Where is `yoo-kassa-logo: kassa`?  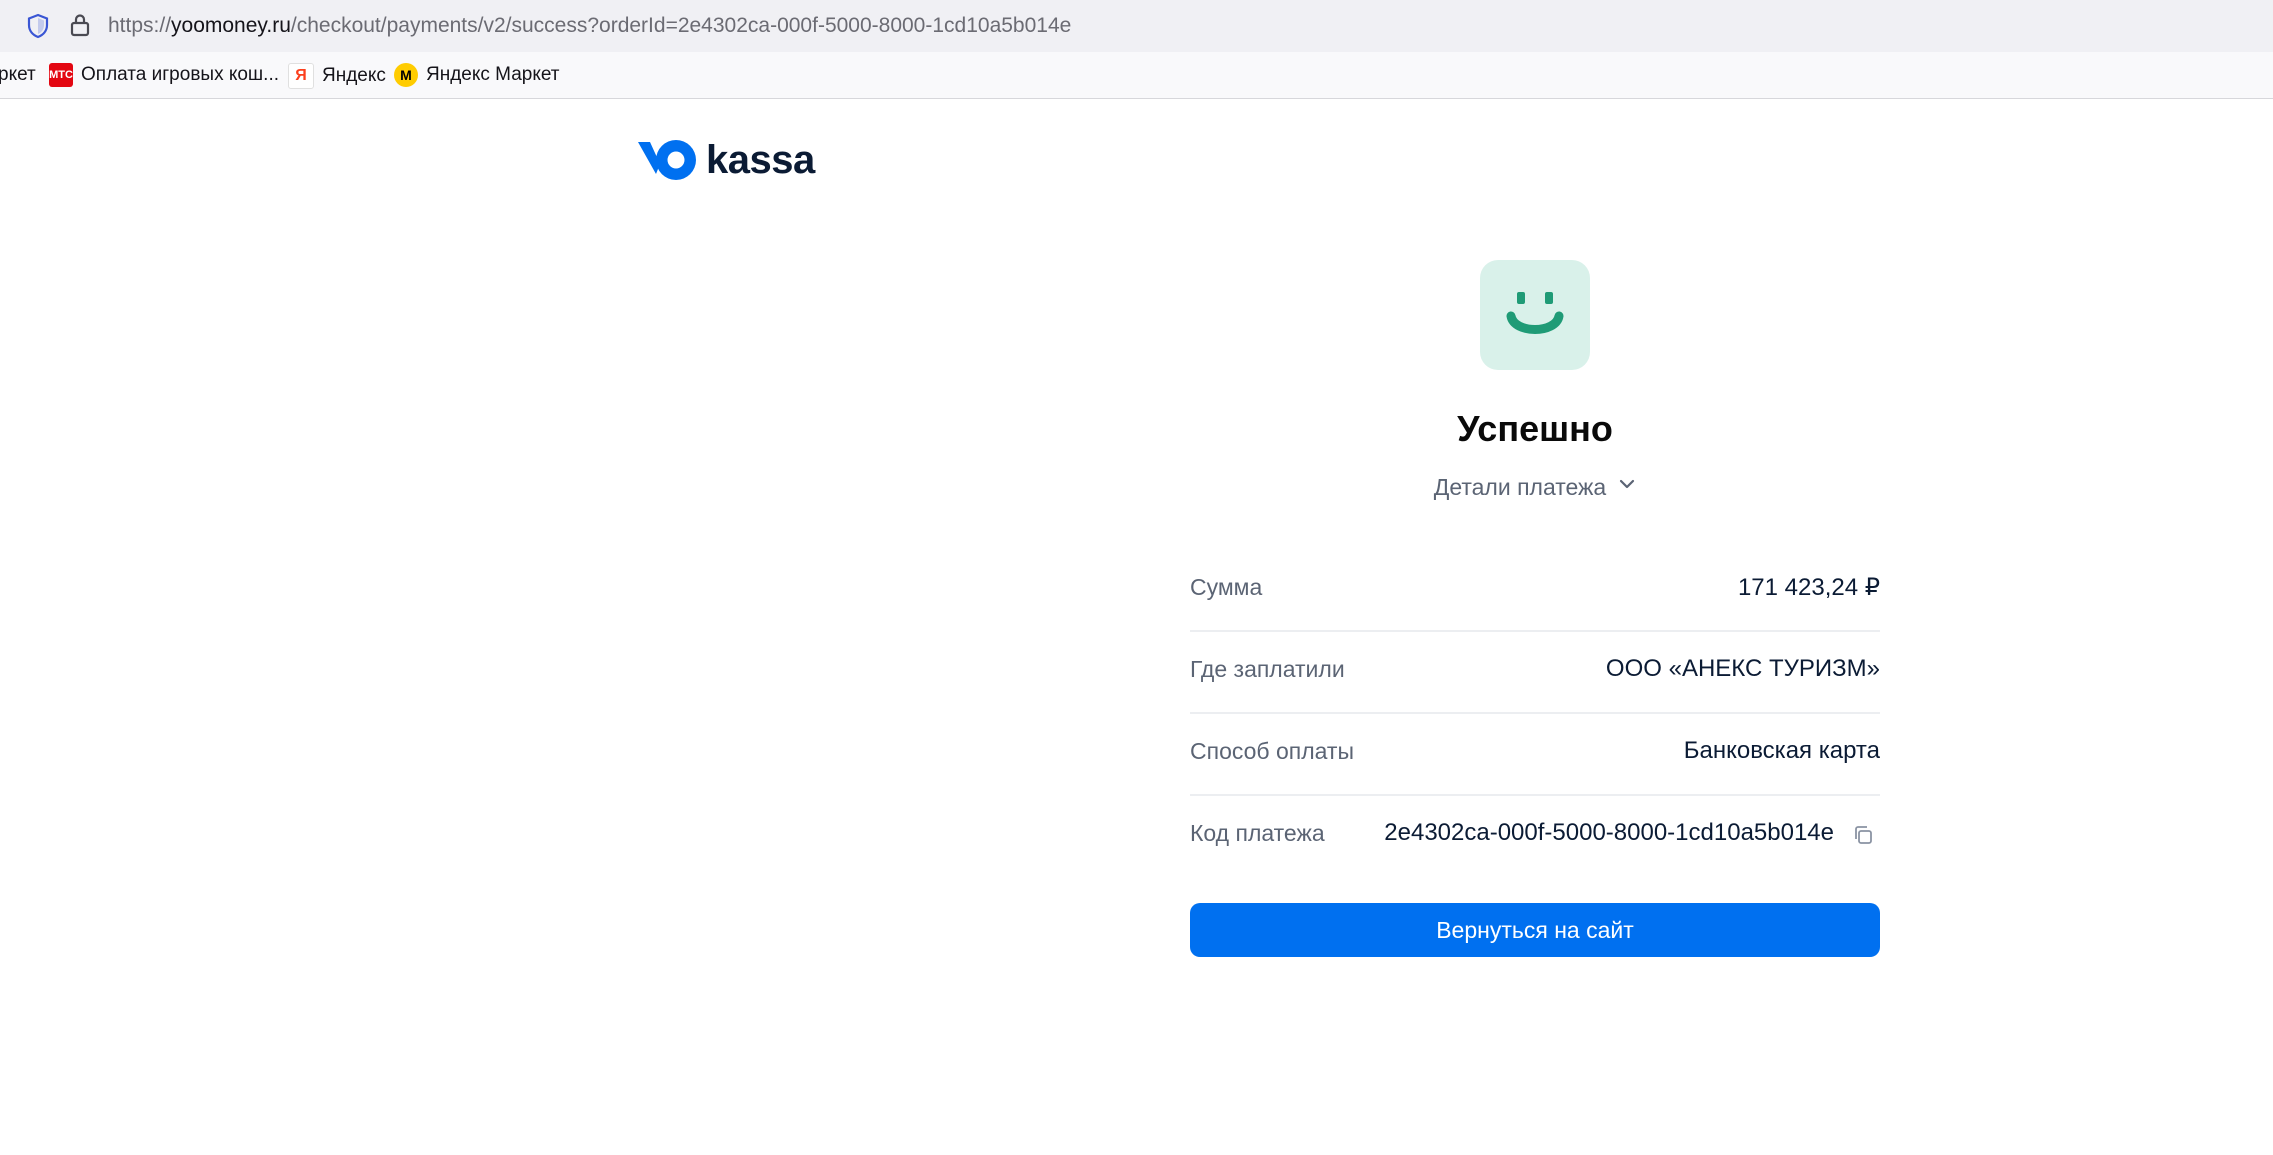
yoo-kassa-logo: kassa is located at coordinates (725, 160).